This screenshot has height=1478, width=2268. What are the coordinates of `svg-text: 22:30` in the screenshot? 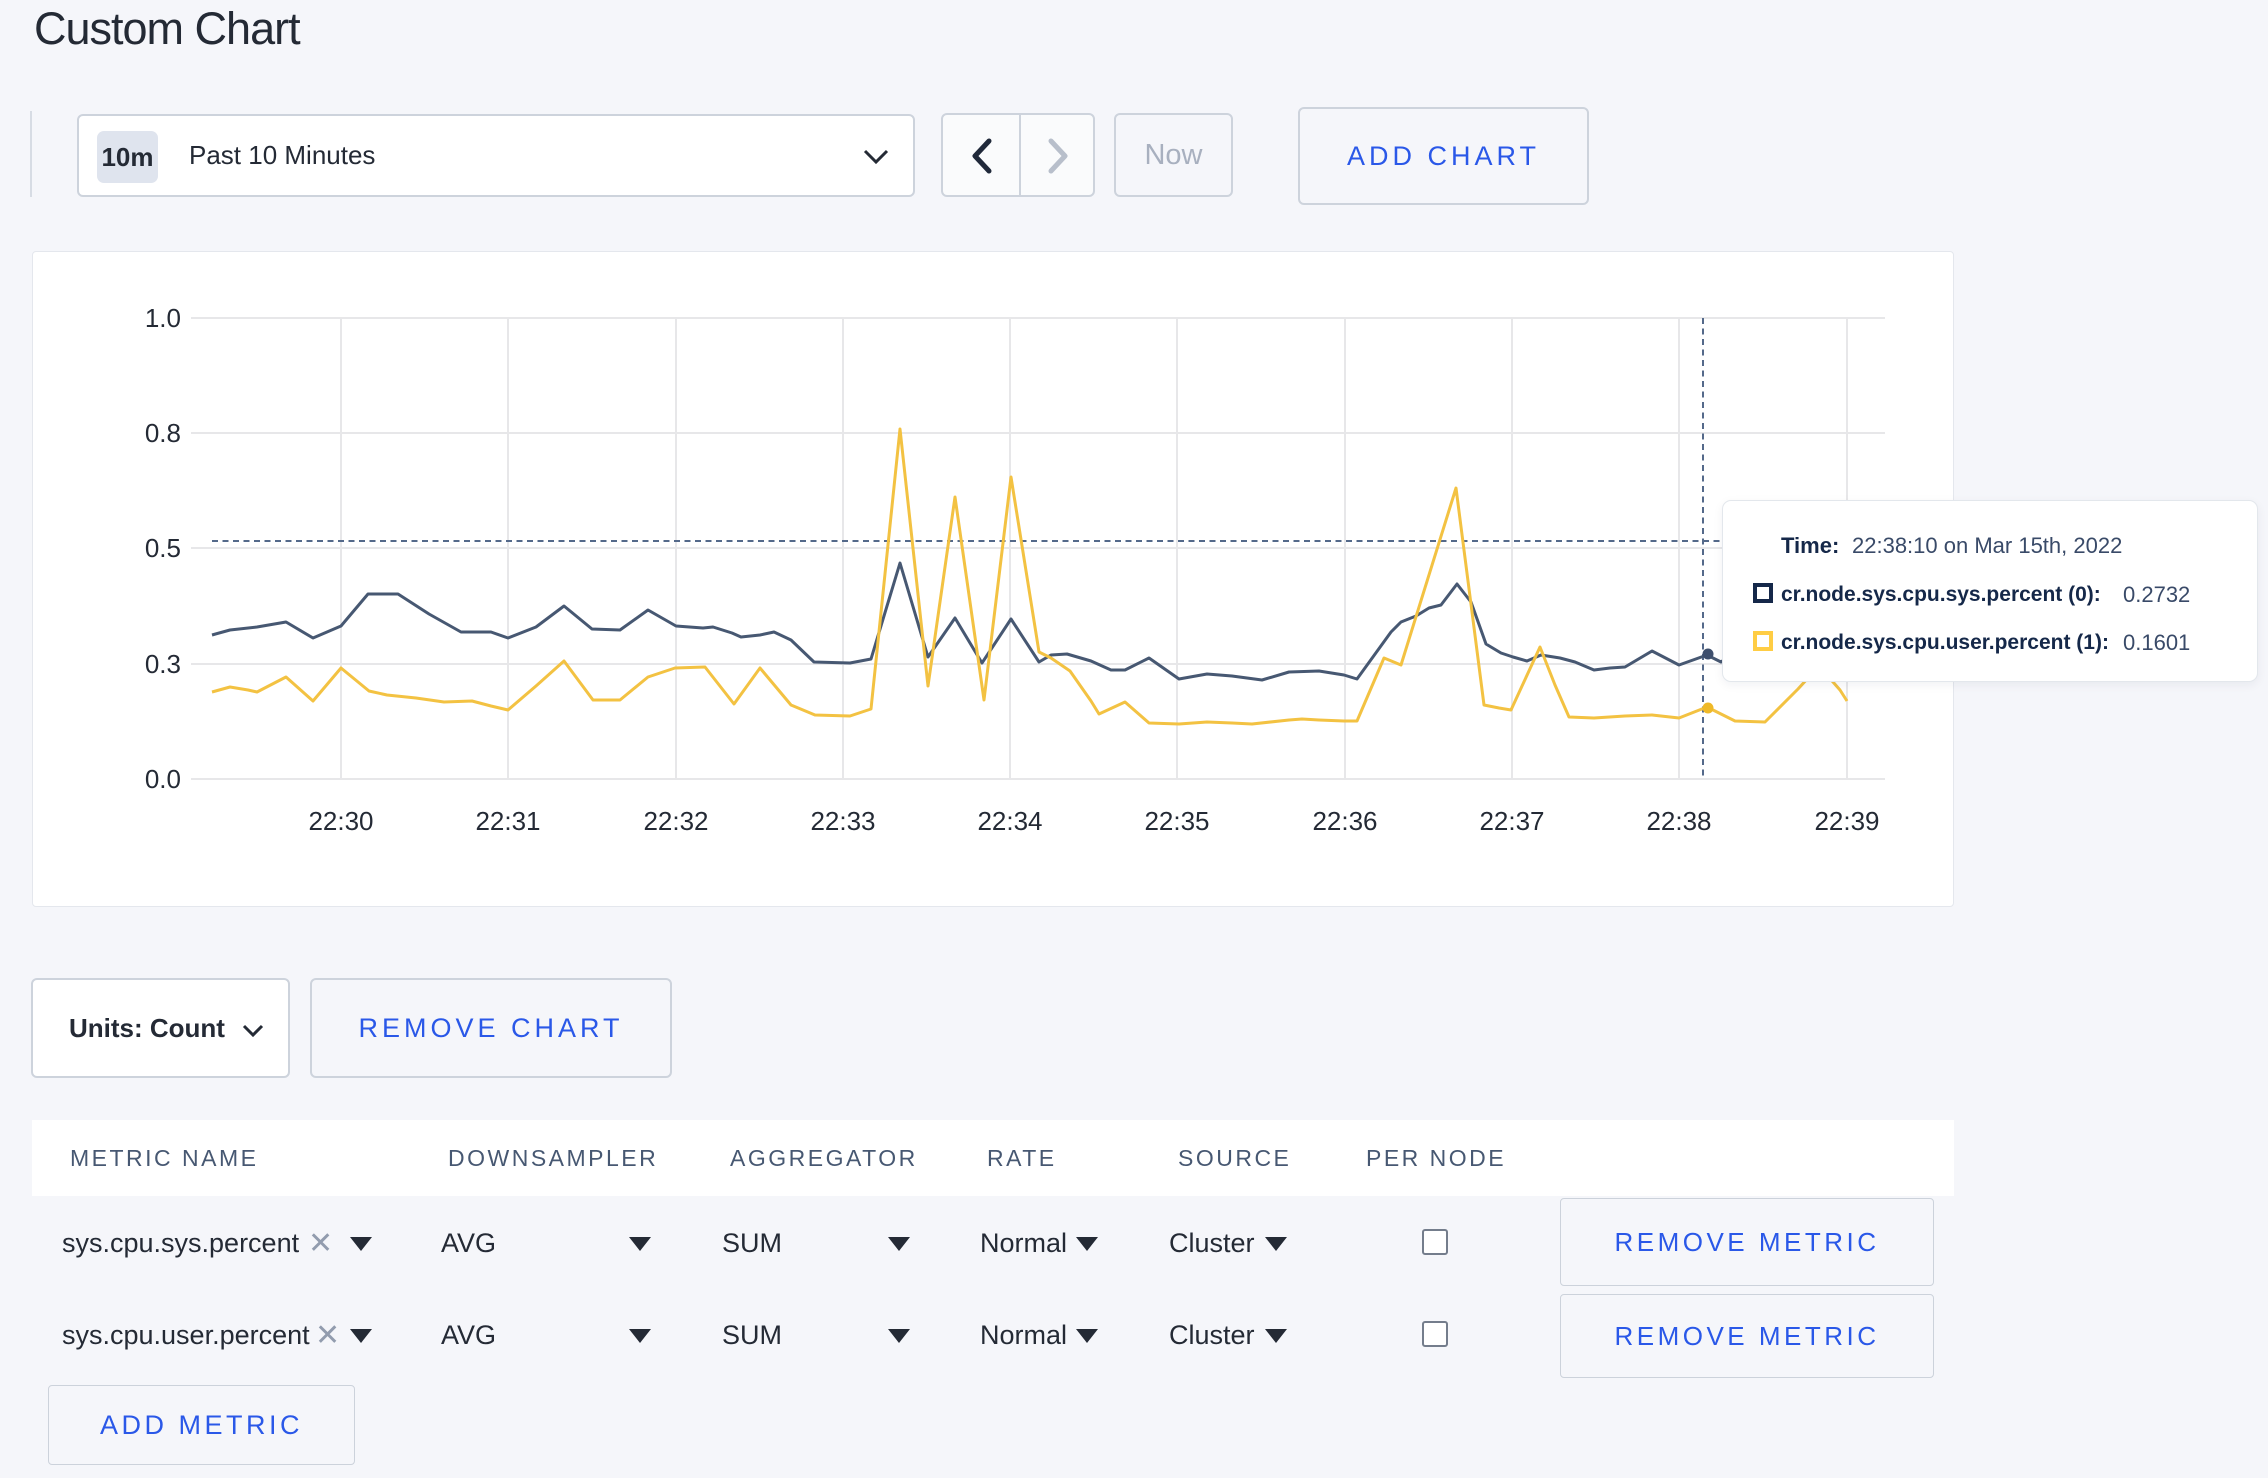 It's located at (340, 821).